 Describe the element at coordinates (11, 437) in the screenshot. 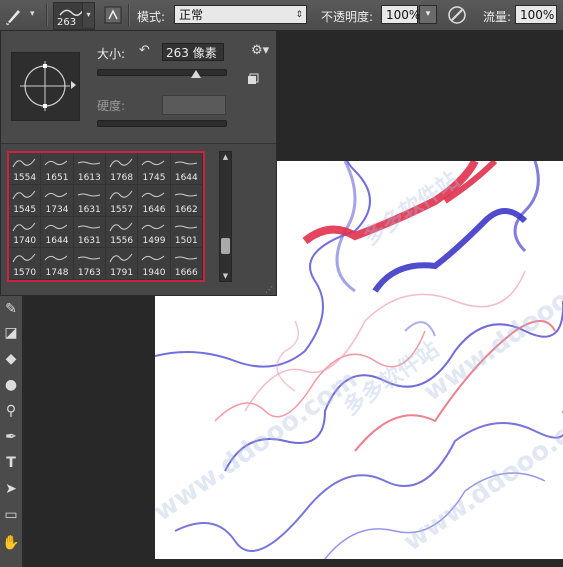

I see `pen-tool-icon: ✒` at that location.